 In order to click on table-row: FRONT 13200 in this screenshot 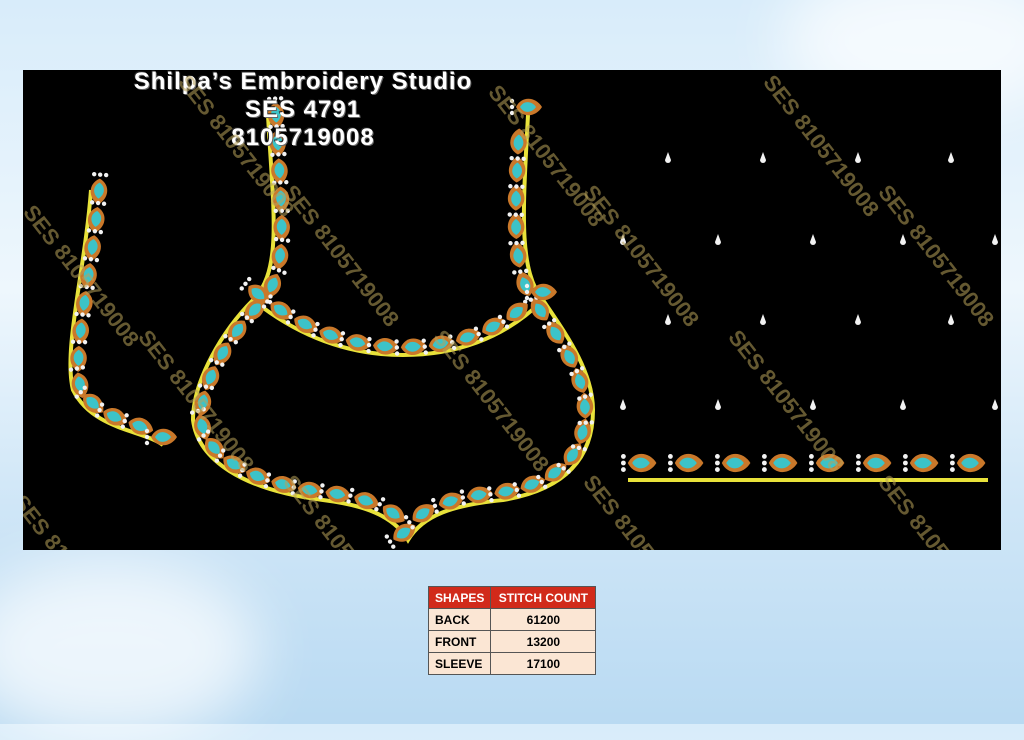, I will do `click(512, 641)`.